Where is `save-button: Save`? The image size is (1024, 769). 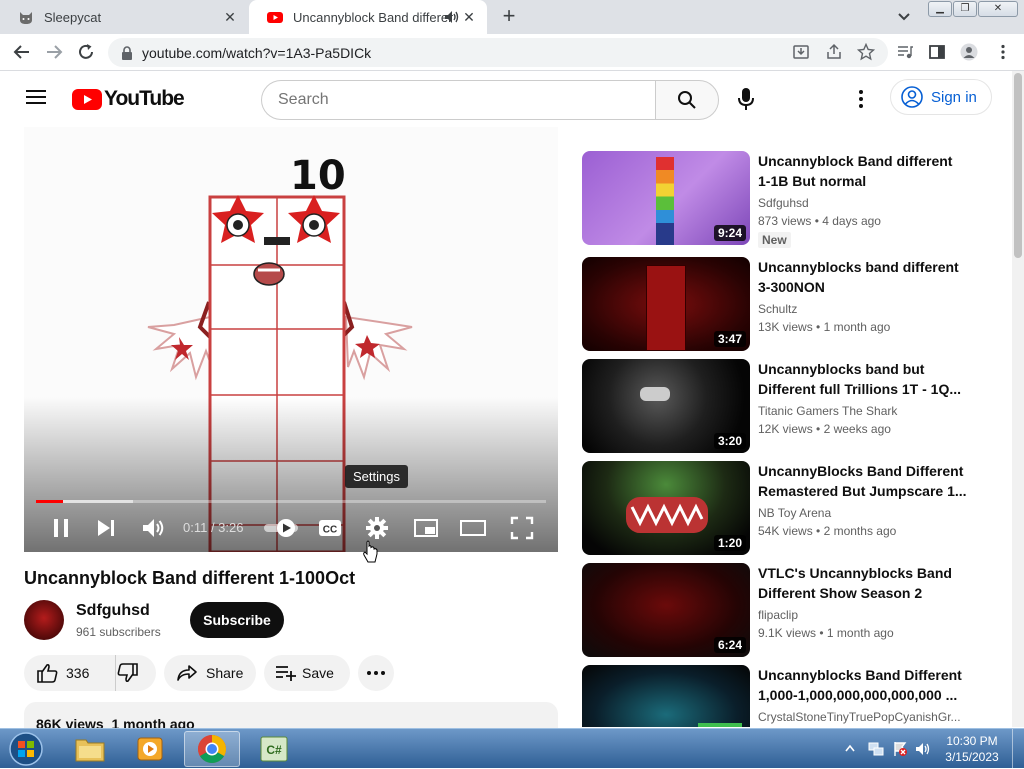 save-button: Save is located at coordinates (307, 673).